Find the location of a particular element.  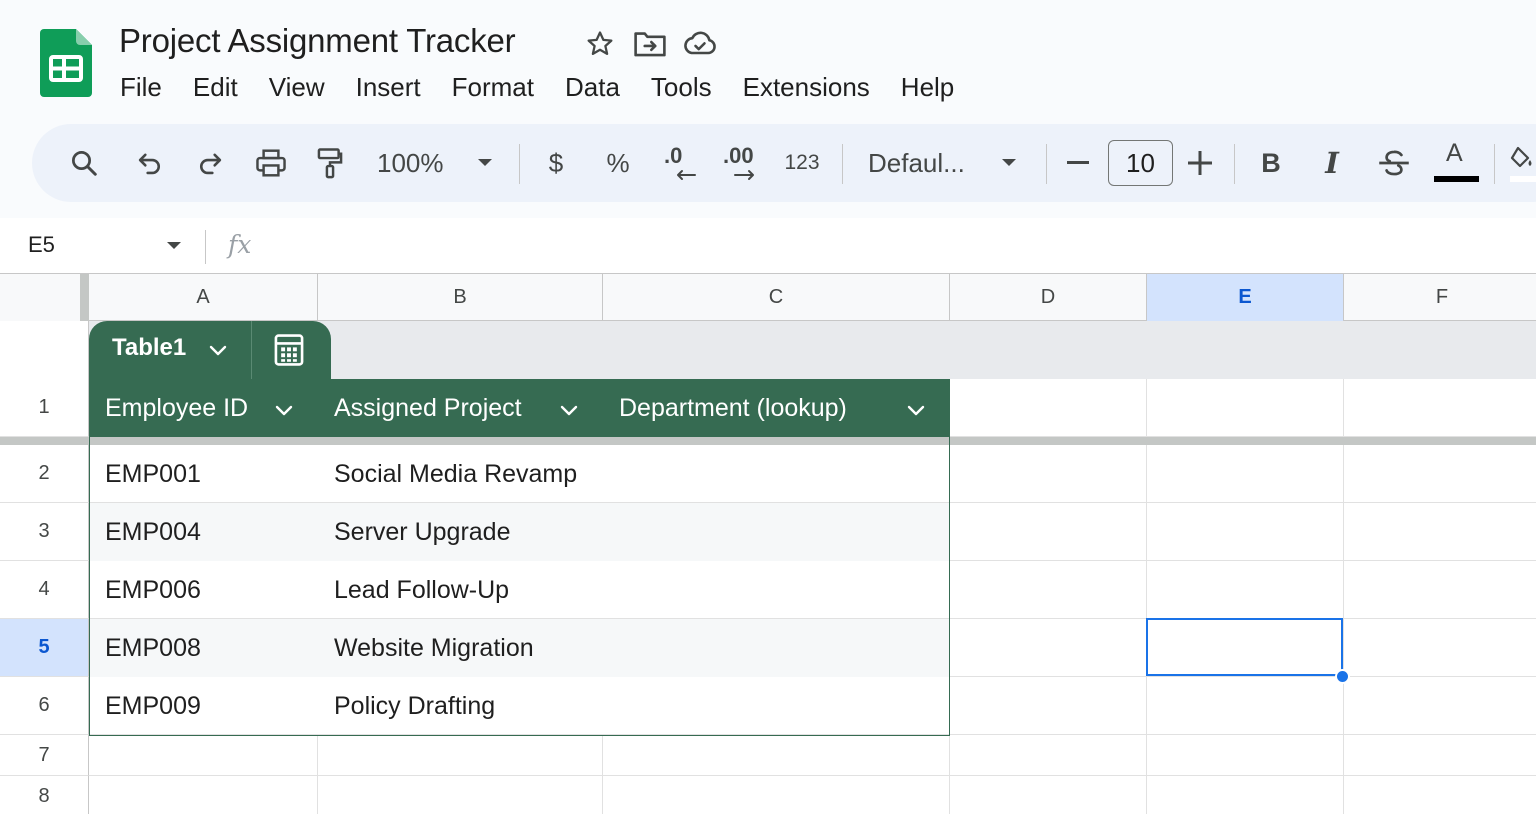

sheets-logo-icon is located at coordinates (66, 63).